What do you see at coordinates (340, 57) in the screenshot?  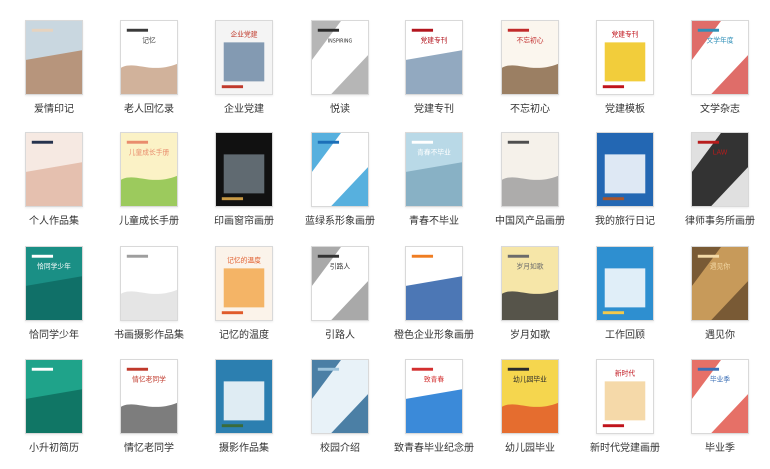 I see `template-cover-thumbnail: INSPIRING` at bounding box center [340, 57].